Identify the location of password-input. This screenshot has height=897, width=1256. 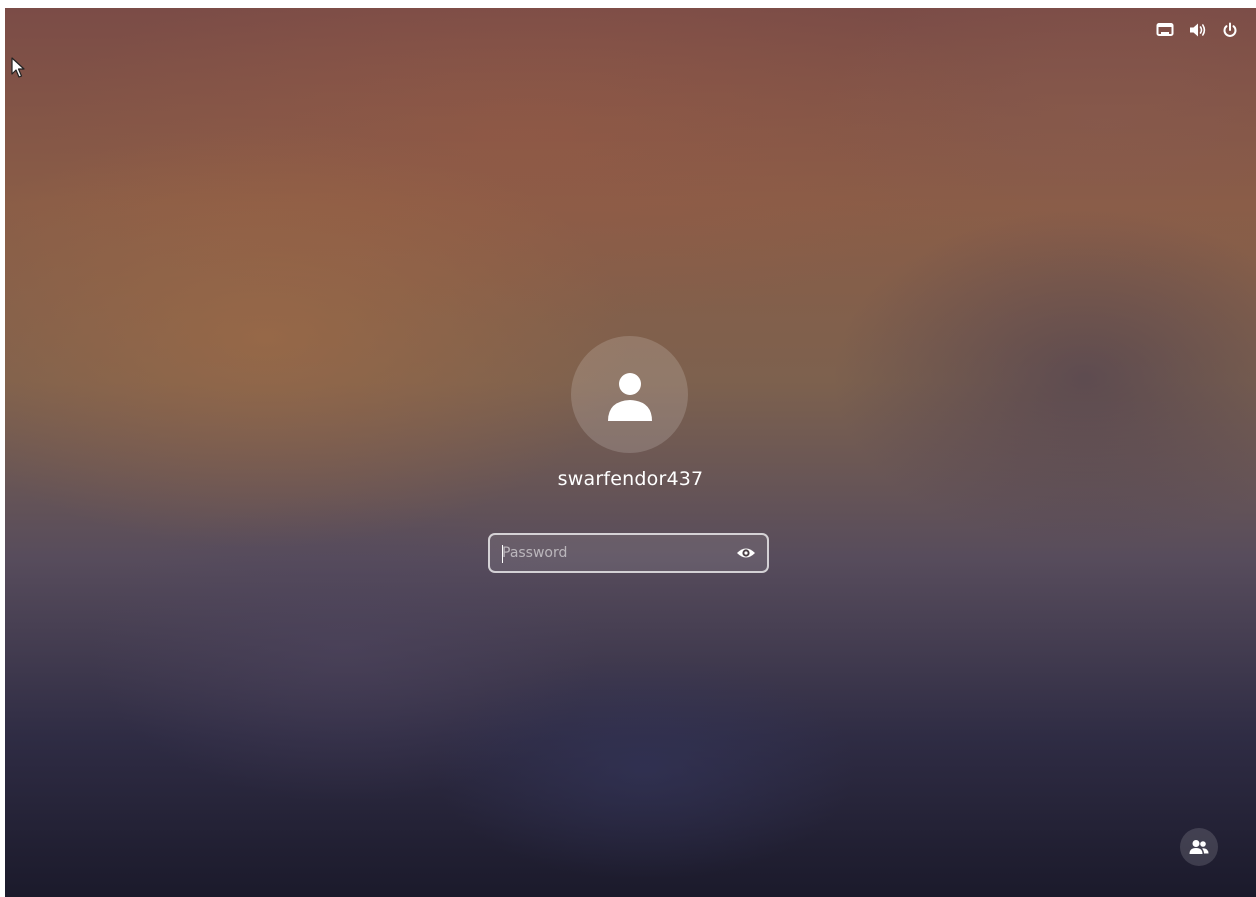
(612, 553).